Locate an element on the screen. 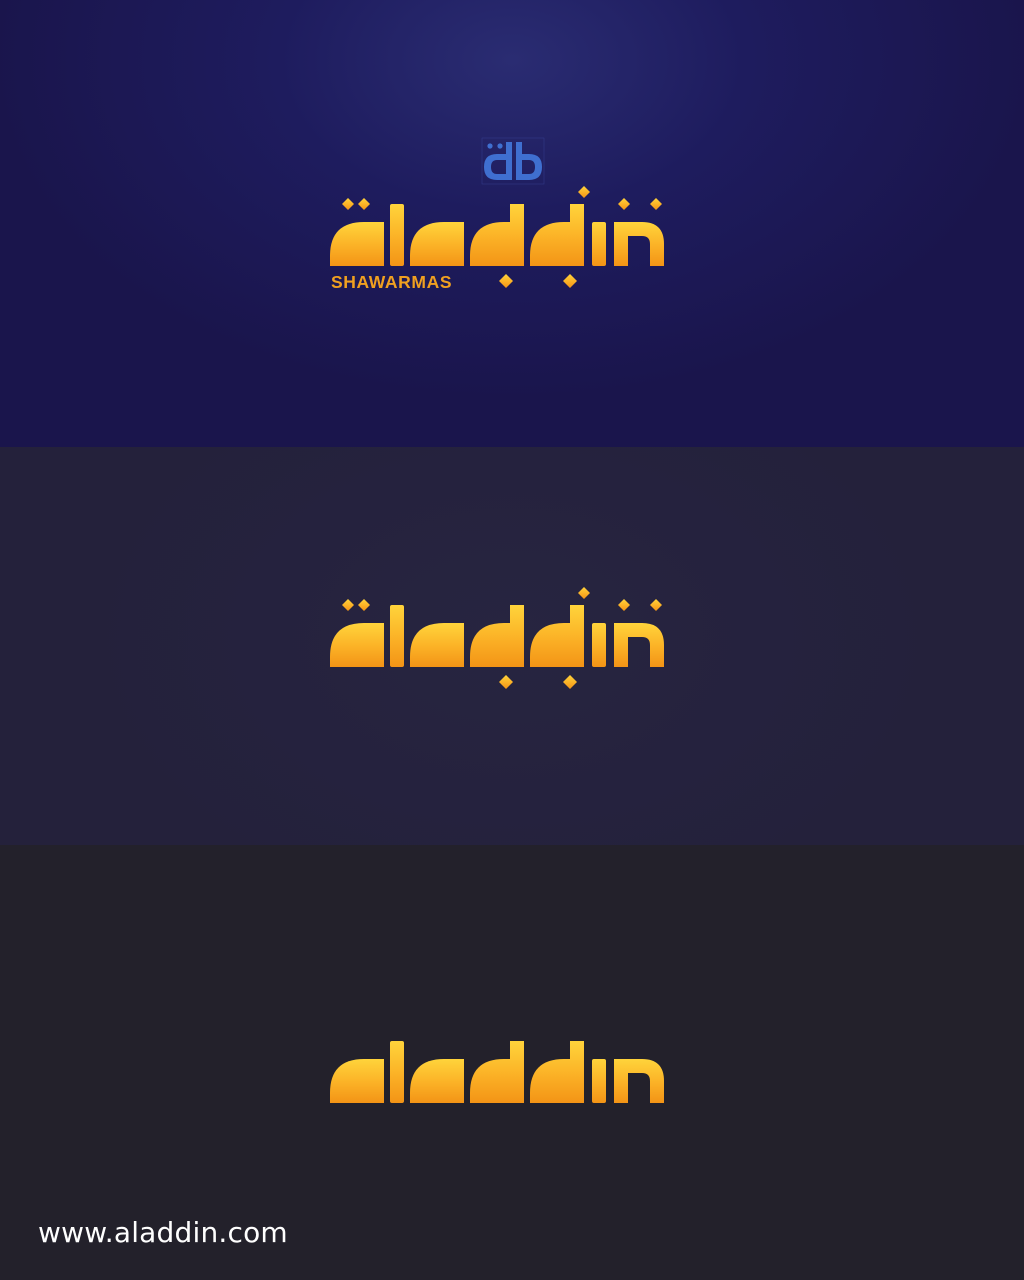  db-monogram-icon is located at coordinates (513, 161).